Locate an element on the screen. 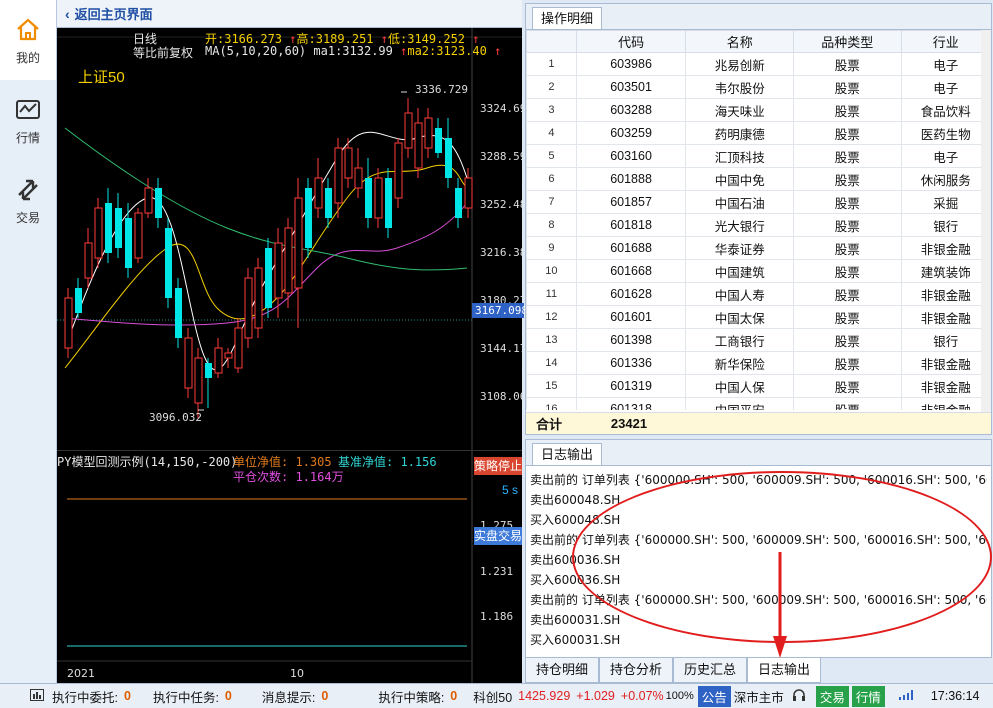 This screenshot has height=708, width=993. tab-ops-detail: 操作明细 is located at coordinates (567, 18).